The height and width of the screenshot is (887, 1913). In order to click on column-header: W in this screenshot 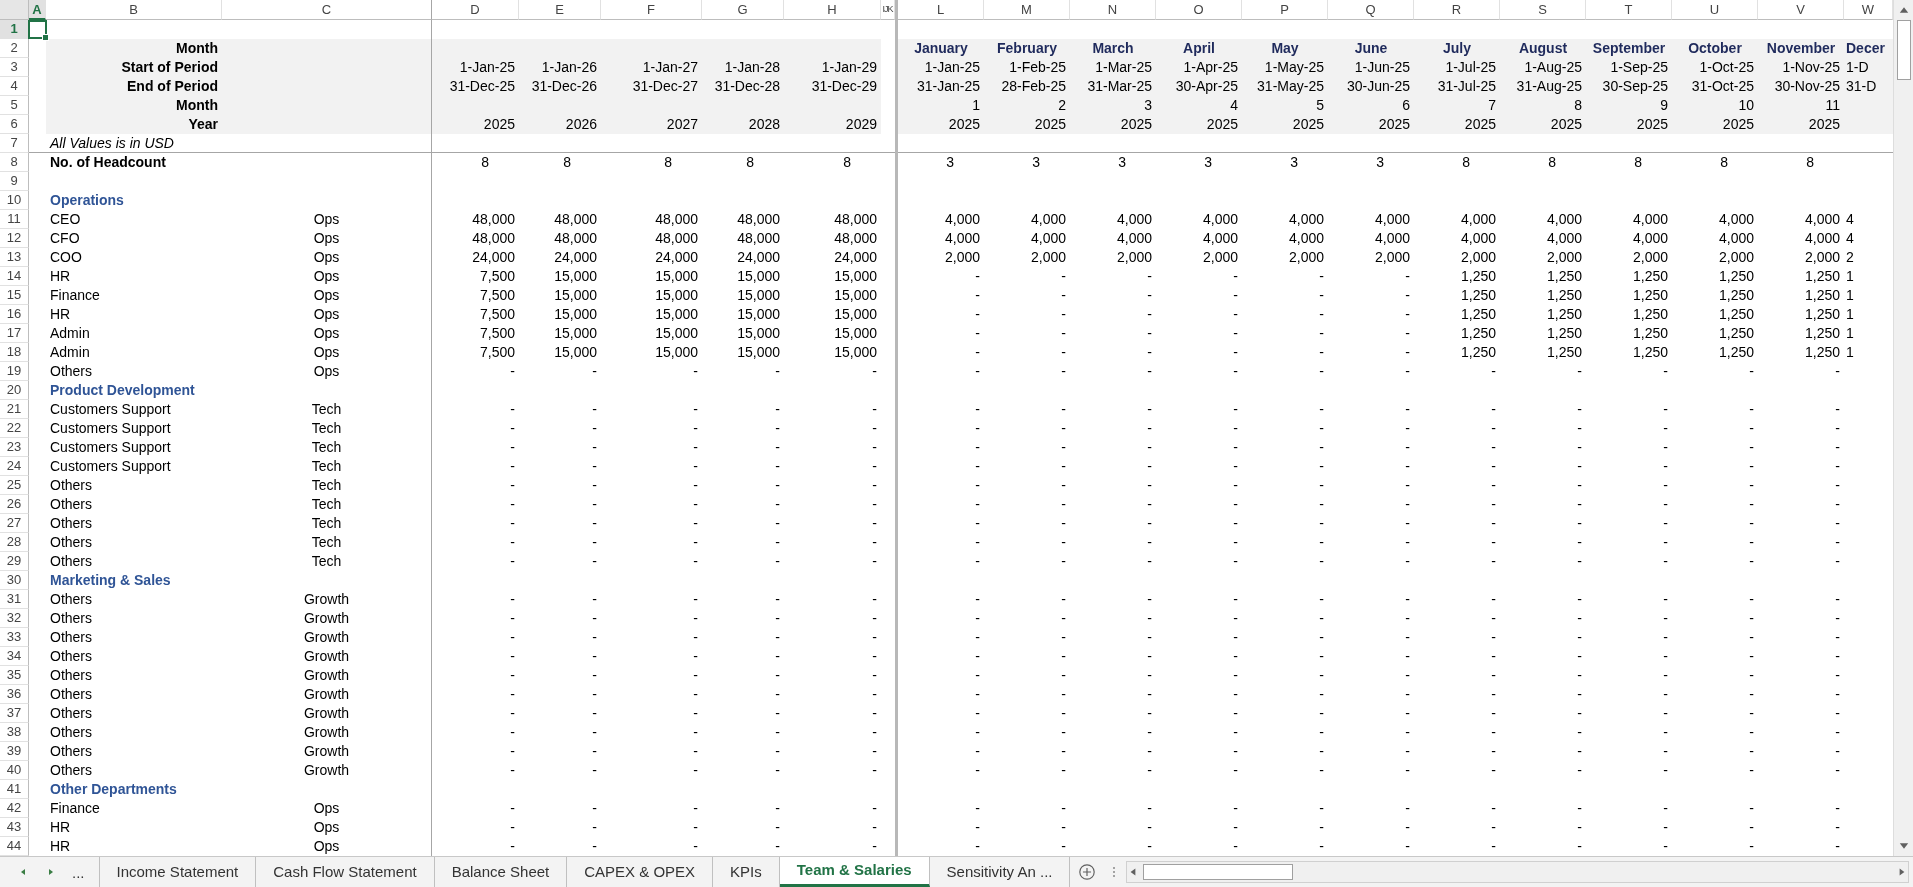, I will do `click(1868, 10)`.